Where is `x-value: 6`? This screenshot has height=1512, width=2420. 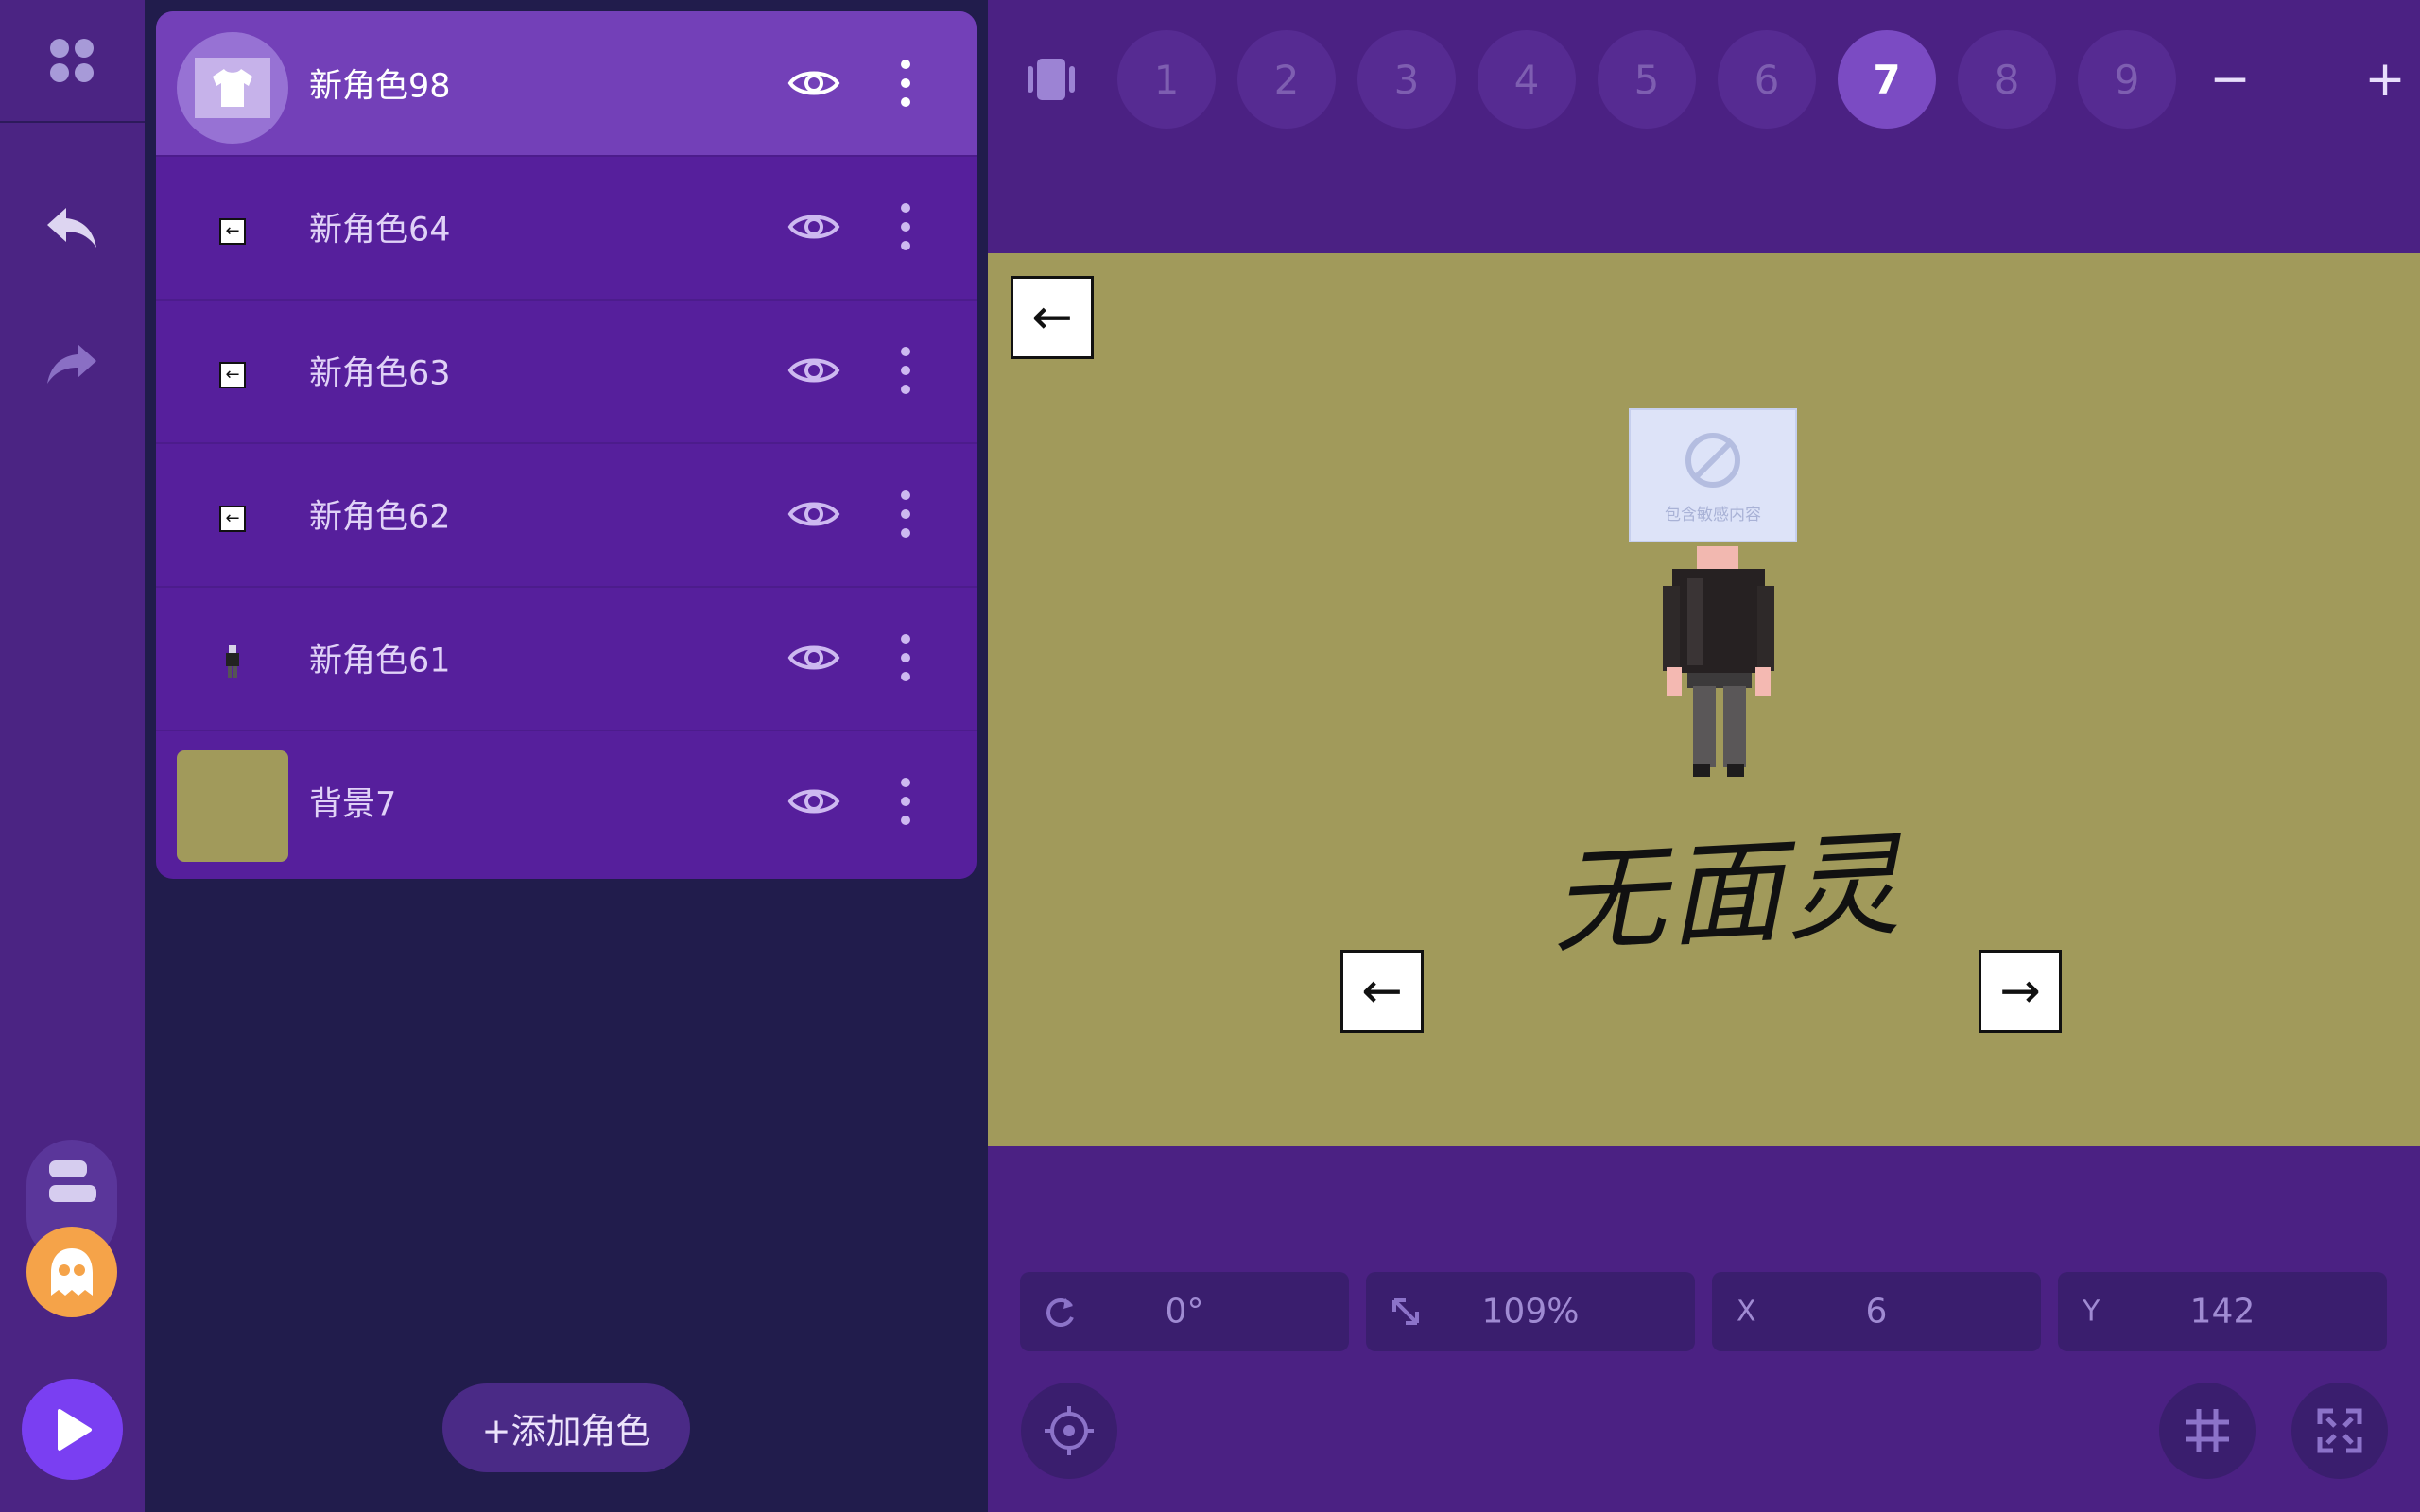 x-value: 6 is located at coordinates (1876, 1312).